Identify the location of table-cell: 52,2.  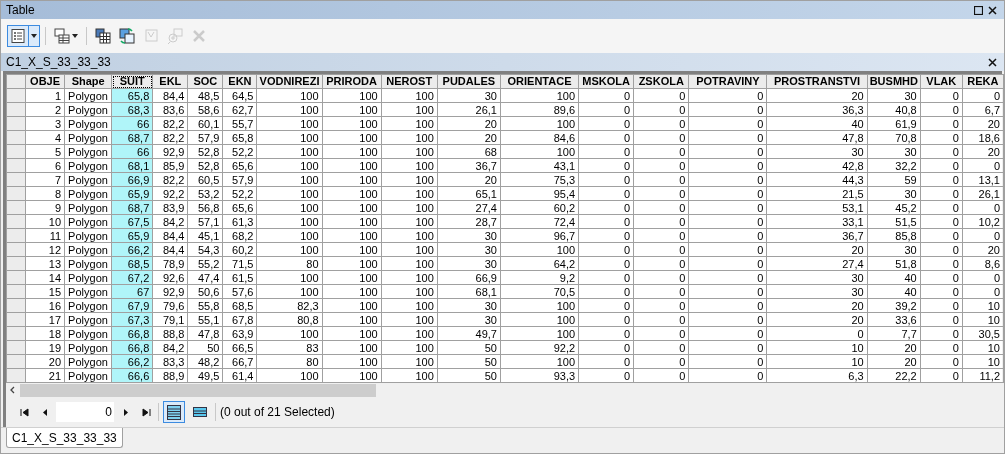
(239, 151).